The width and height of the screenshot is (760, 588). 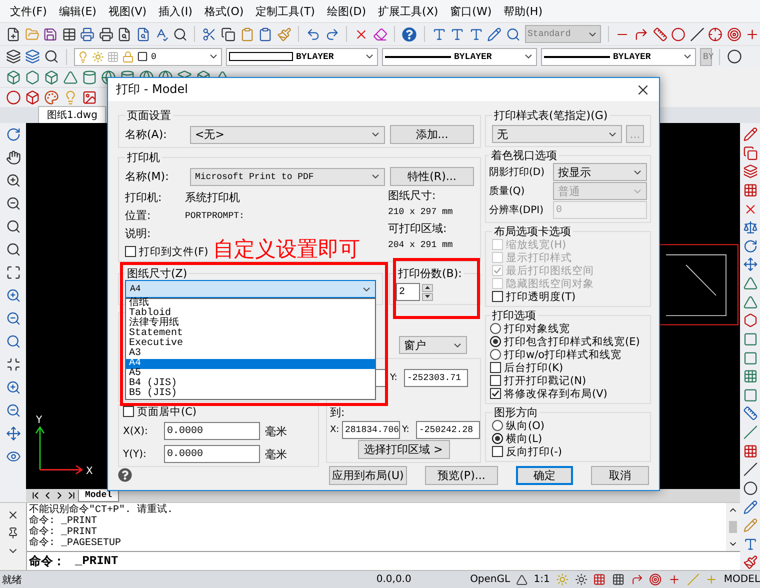 What do you see at coordinates (146, 134) in the screenshot?
I see `field-label: 名称(A):` at bounding box center [146, 134].